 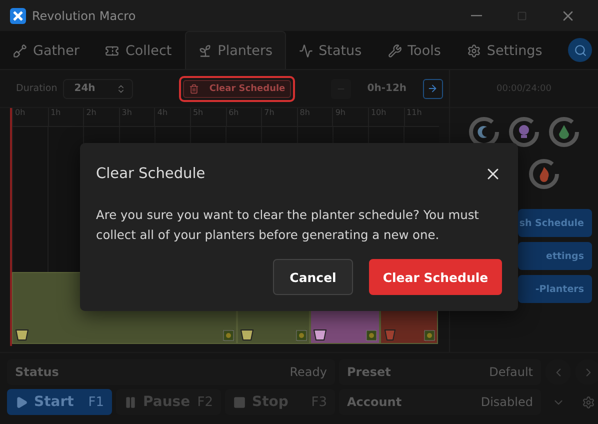 What do you see at coordinates (21, 402) in the screenshot?
I see `play-icon` at bounding box center [21, 402].